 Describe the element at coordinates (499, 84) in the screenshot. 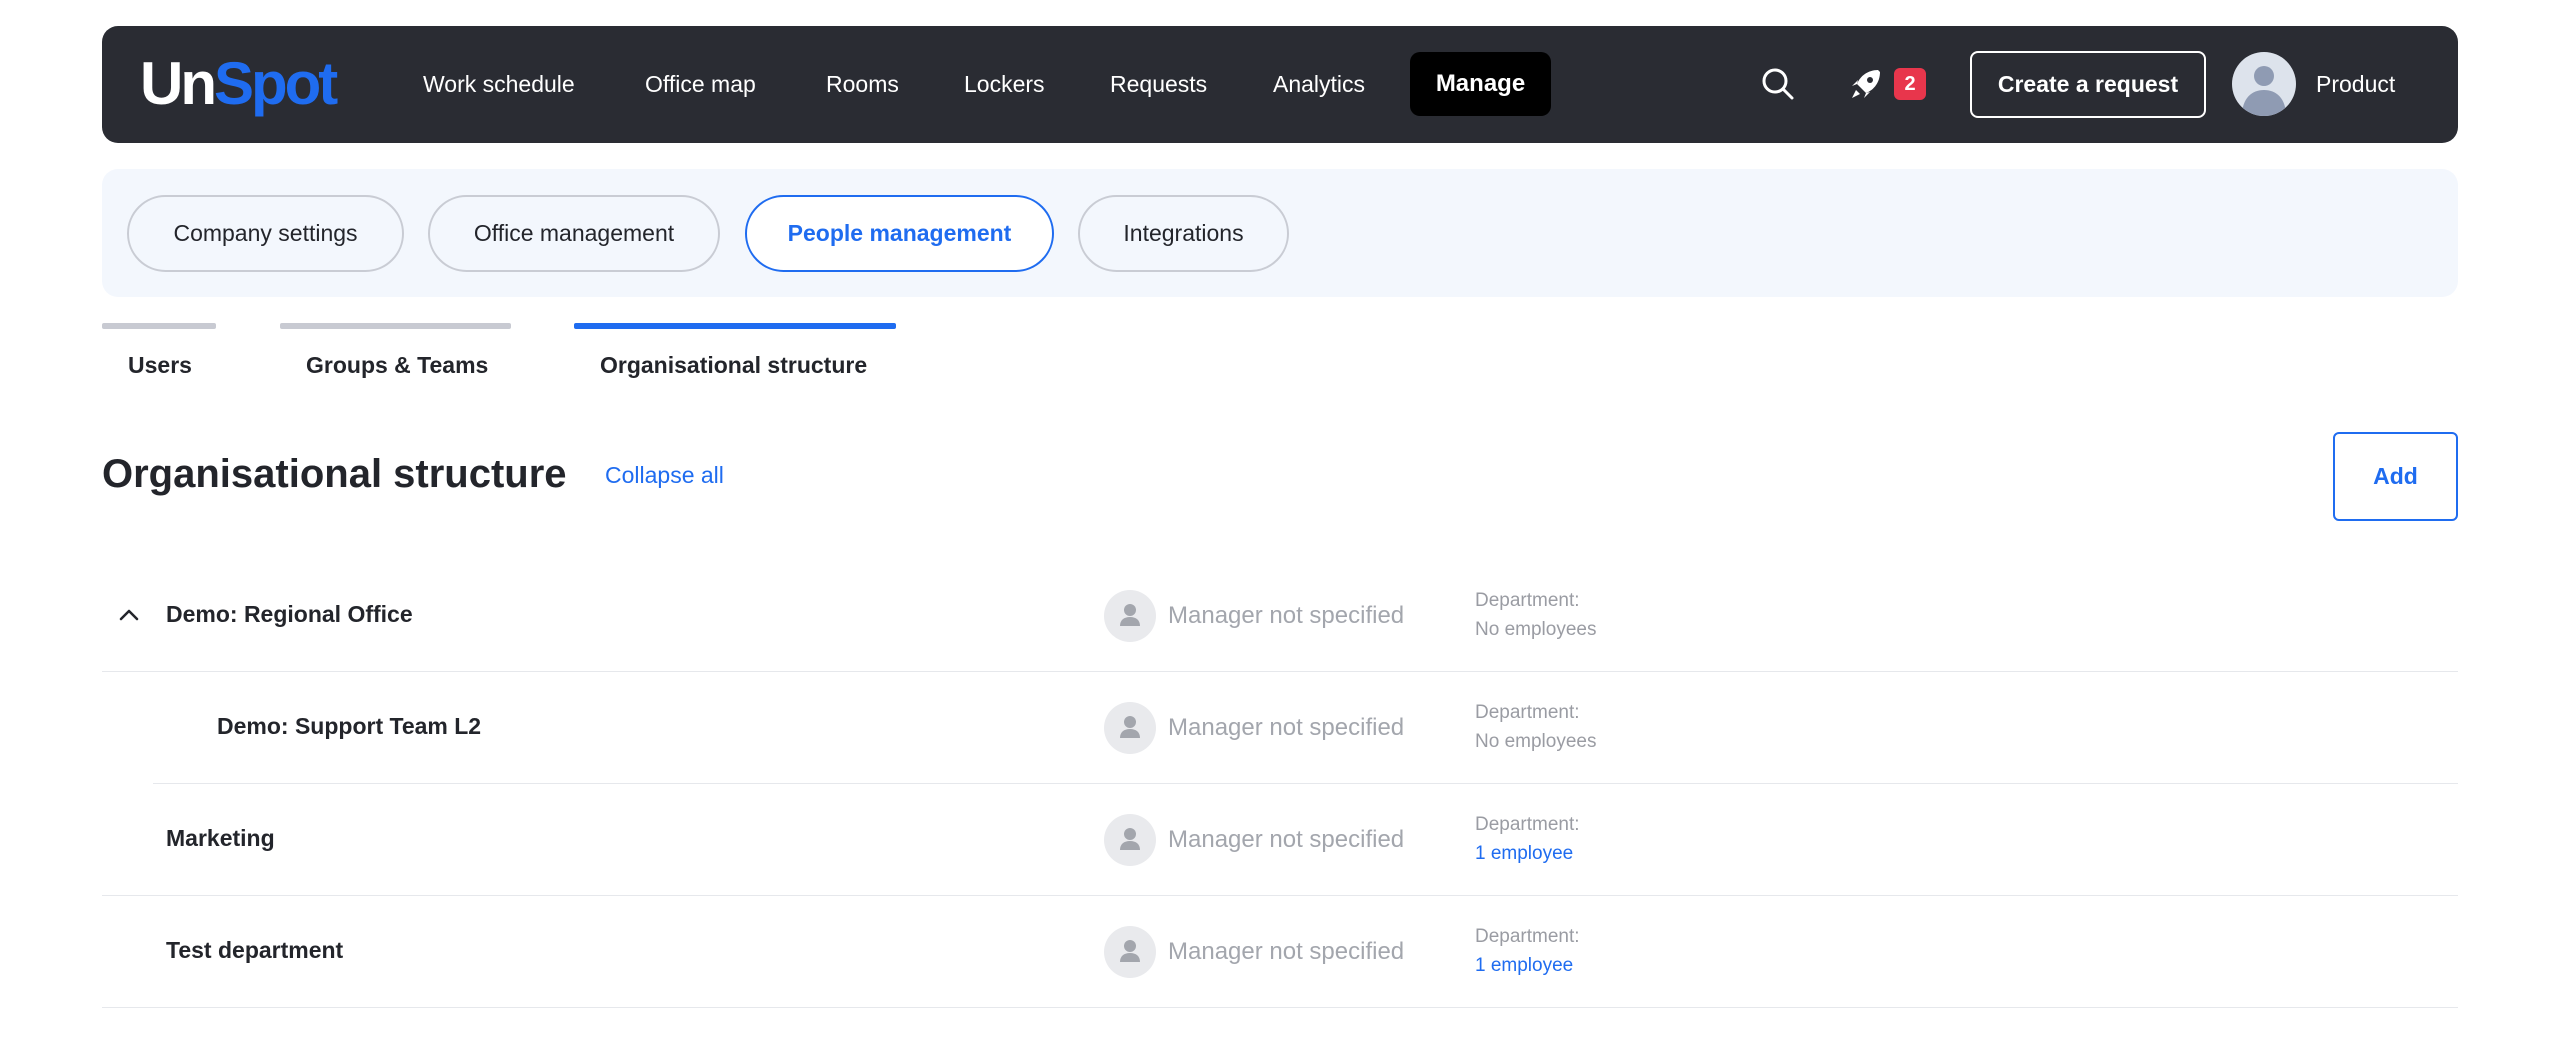

I see `nav-work-schedule: Work schedule` at that location.